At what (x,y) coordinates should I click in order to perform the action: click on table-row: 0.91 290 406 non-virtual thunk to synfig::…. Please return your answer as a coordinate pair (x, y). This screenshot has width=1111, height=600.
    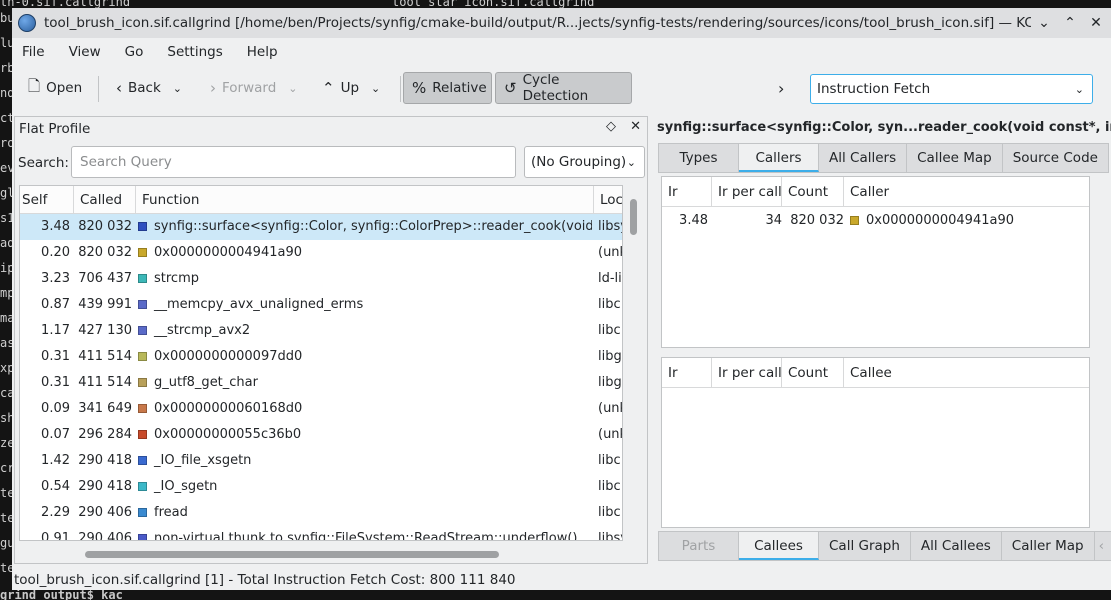
    Looking at the image, I should click on (321, 533).